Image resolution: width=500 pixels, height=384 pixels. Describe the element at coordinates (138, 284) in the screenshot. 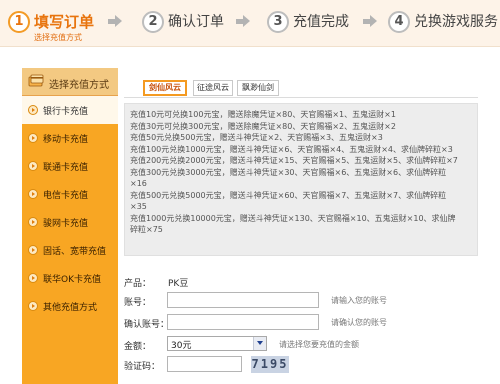

I see `product-label: 产品：` at that location.